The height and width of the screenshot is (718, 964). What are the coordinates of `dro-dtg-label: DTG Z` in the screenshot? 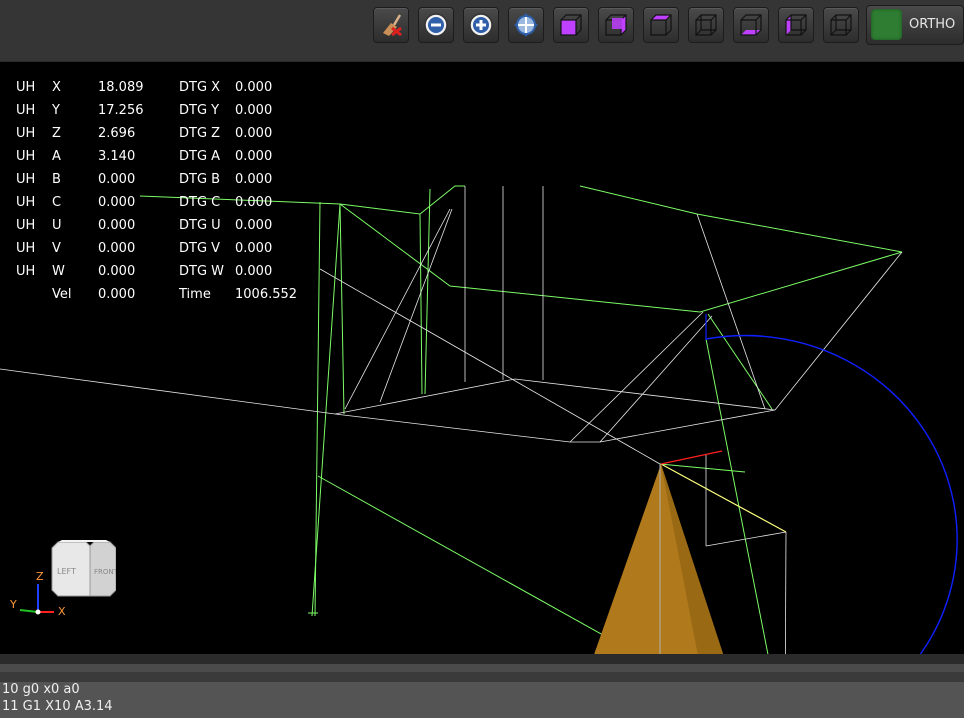 It's located at (200, 133).